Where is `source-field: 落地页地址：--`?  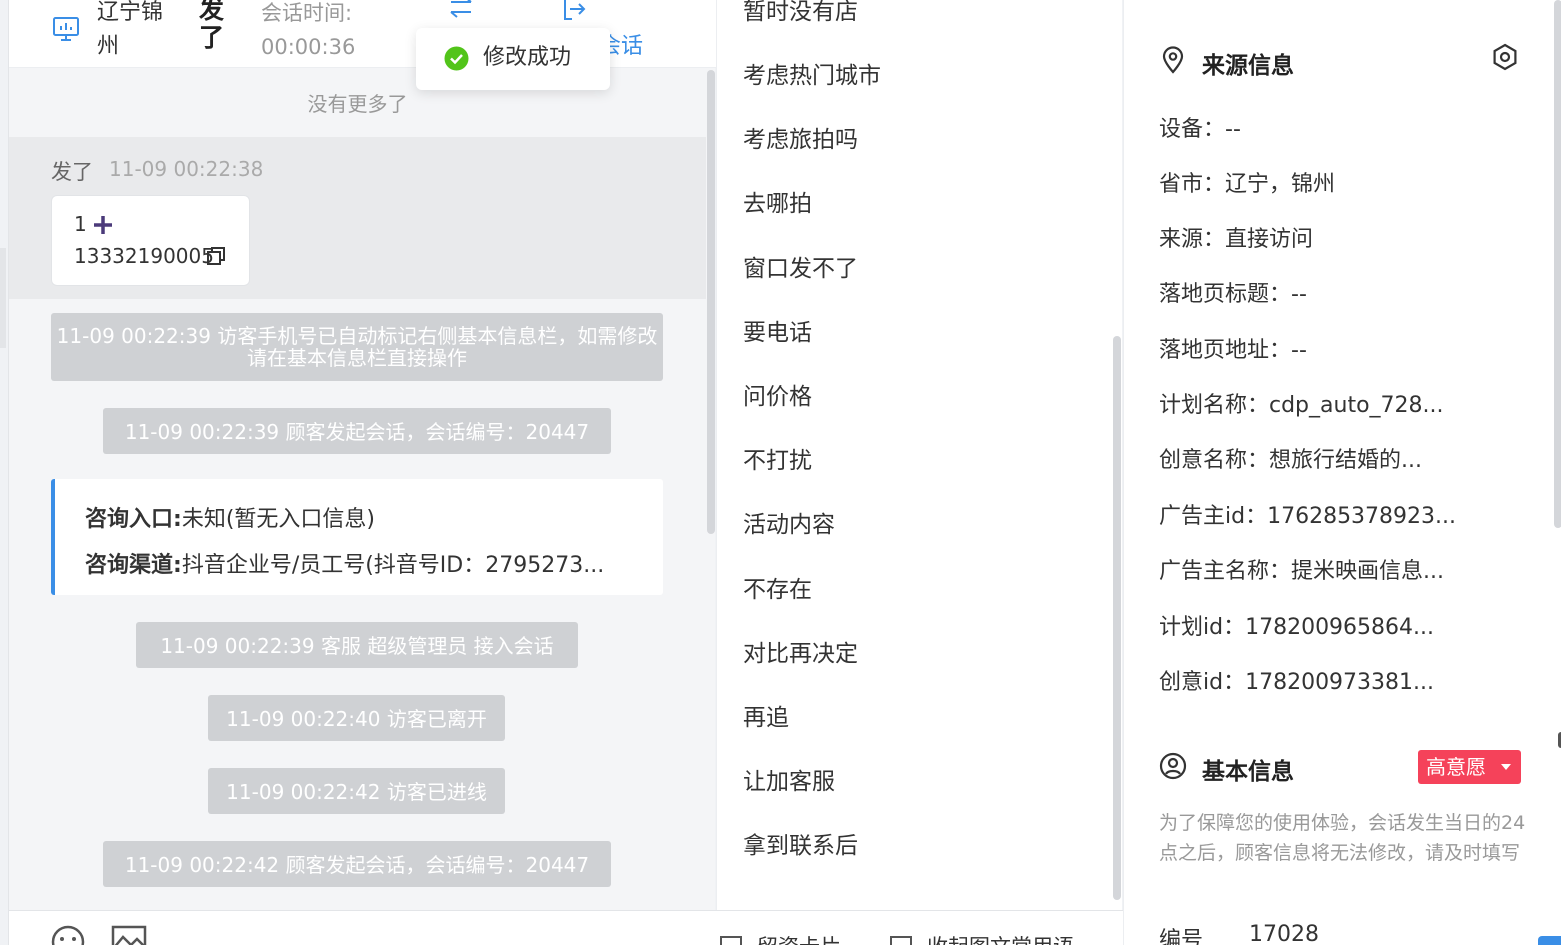 source-field: 落地页地址：-- is located at coordinates (1233, 350).